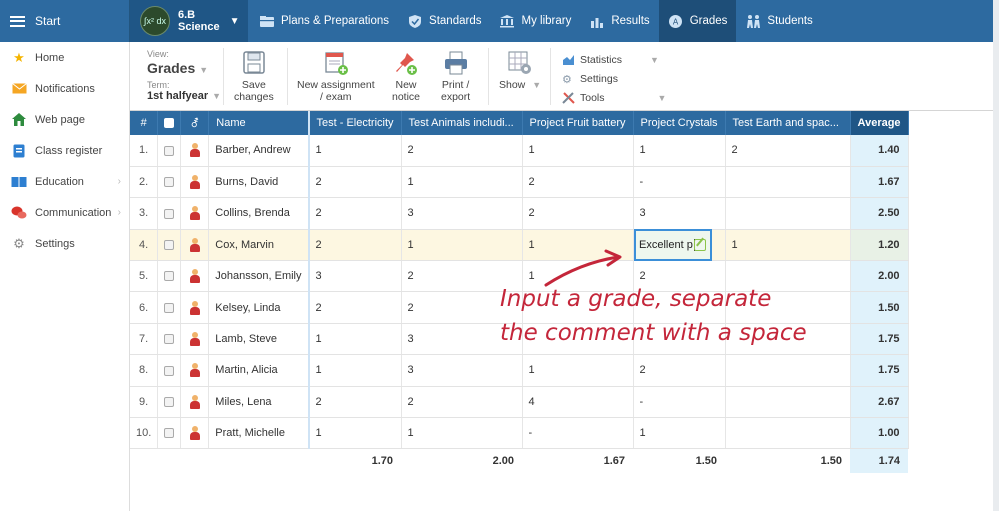  I want to click on class-selector: ∫x² dx 6.B Science ▼, so click(189, 21).